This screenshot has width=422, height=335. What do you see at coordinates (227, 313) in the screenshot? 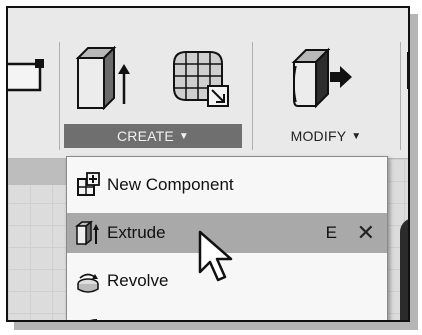
I see `menu-item-partial` at bounding box center [227, 313].